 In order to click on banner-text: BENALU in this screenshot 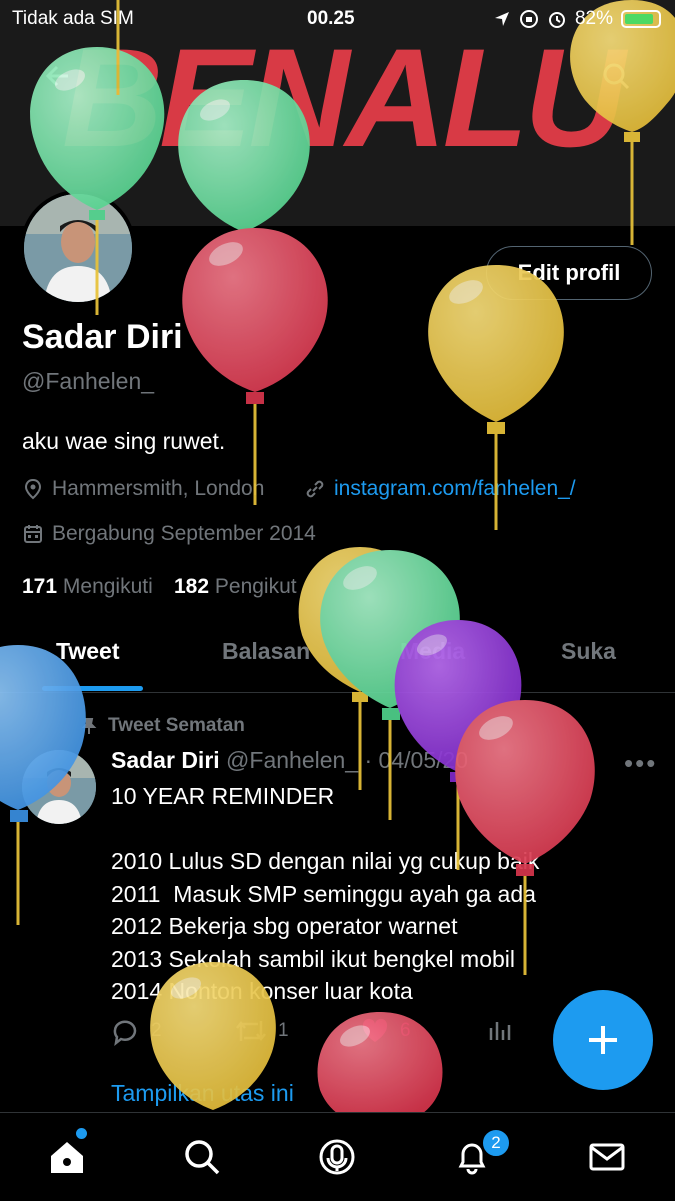, I will do `click(343, 97)`.